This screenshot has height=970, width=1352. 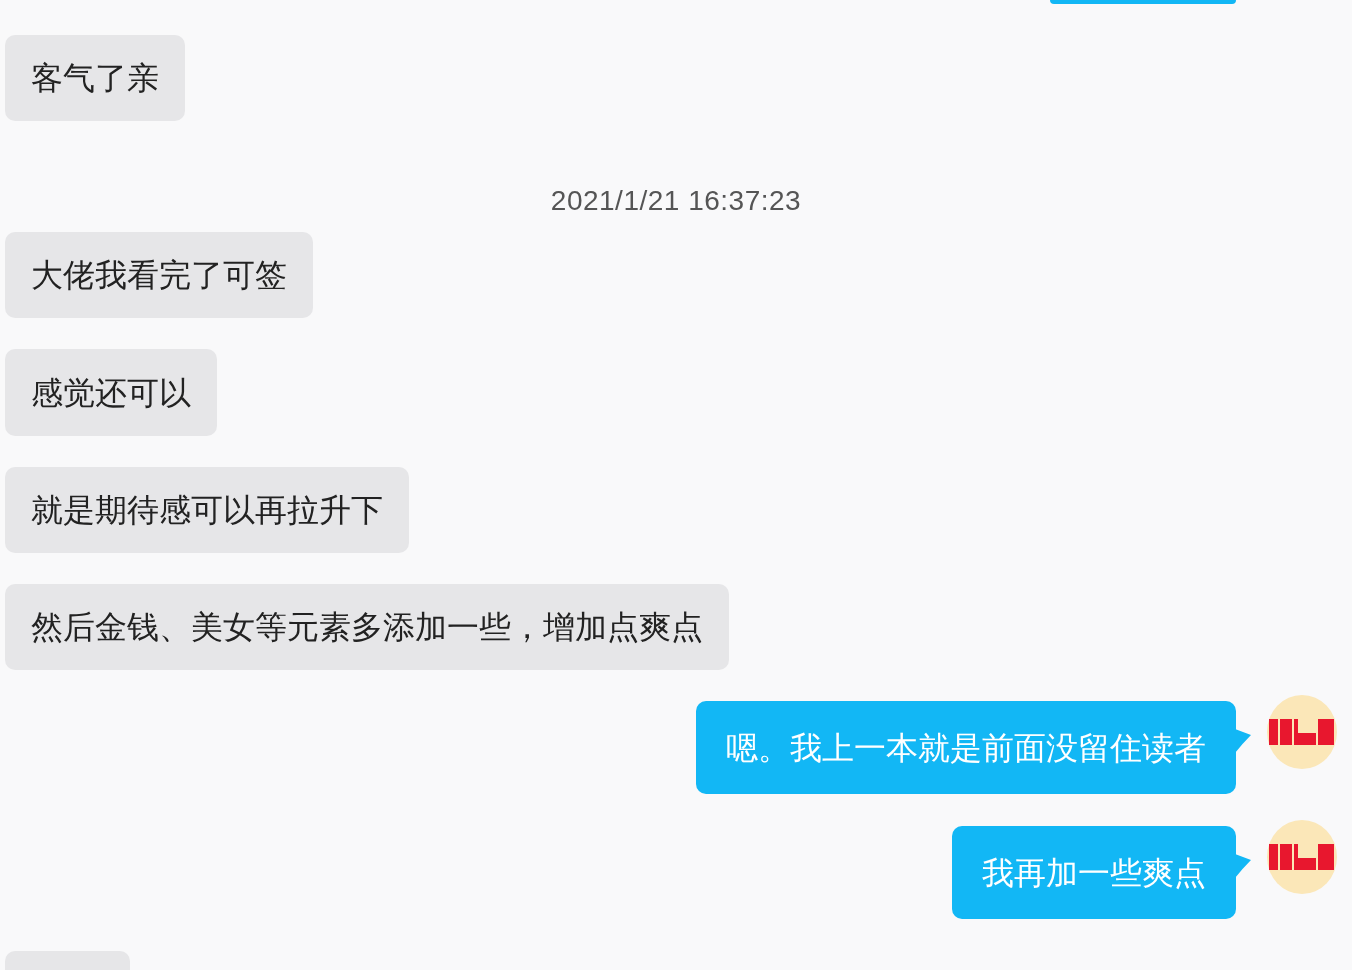 What do you see at coordinates (207, 510) in the screenshot?
I see `message-bubble: 就是期待感可以再拉升下` at bounding box center [207, 510].